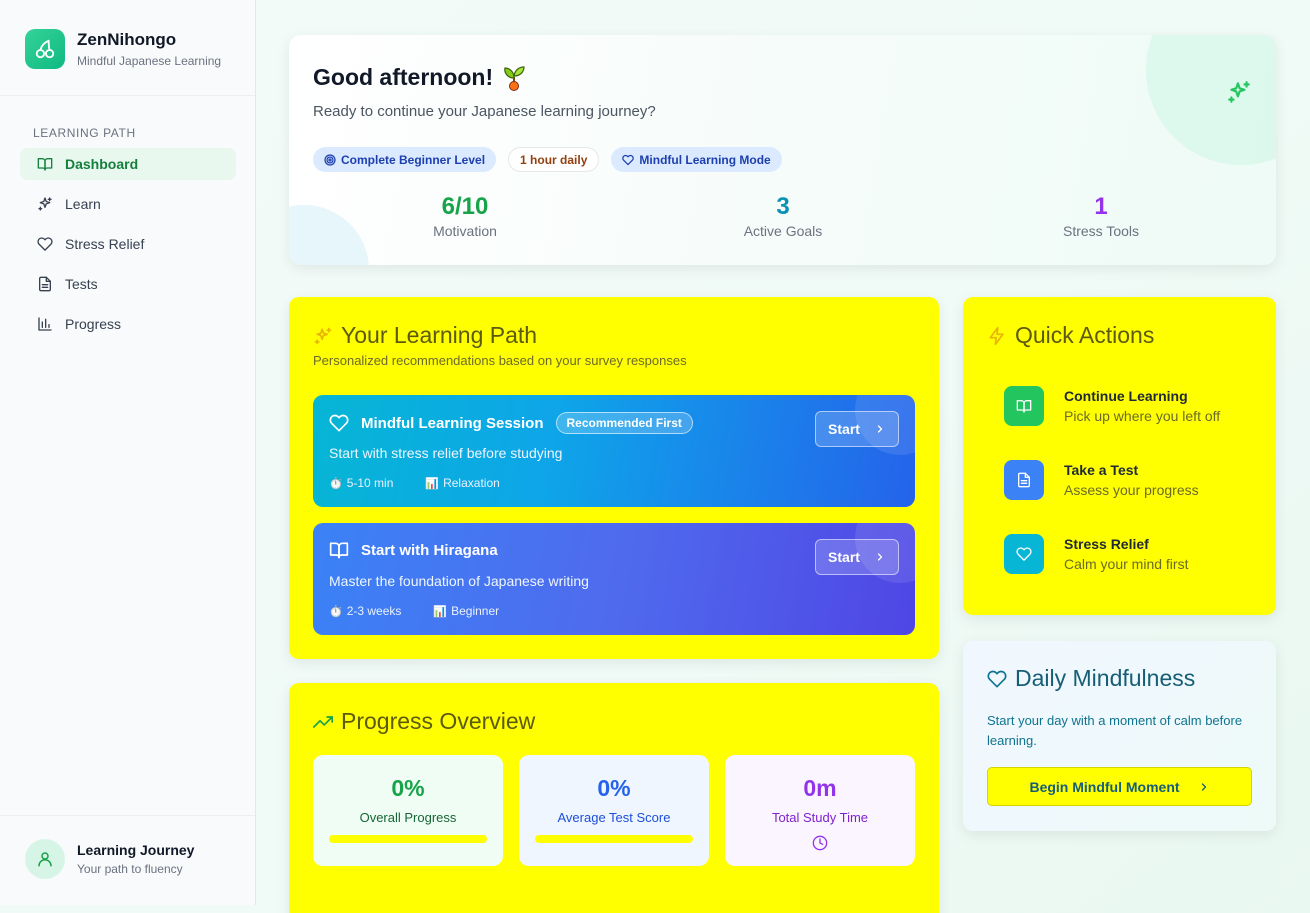 The height and width of the screenshot is (913, 1310). What do you see at coordinates (514, 77) in the screenshot?
I see `seedling-icon` at bounding box center [514, 77].